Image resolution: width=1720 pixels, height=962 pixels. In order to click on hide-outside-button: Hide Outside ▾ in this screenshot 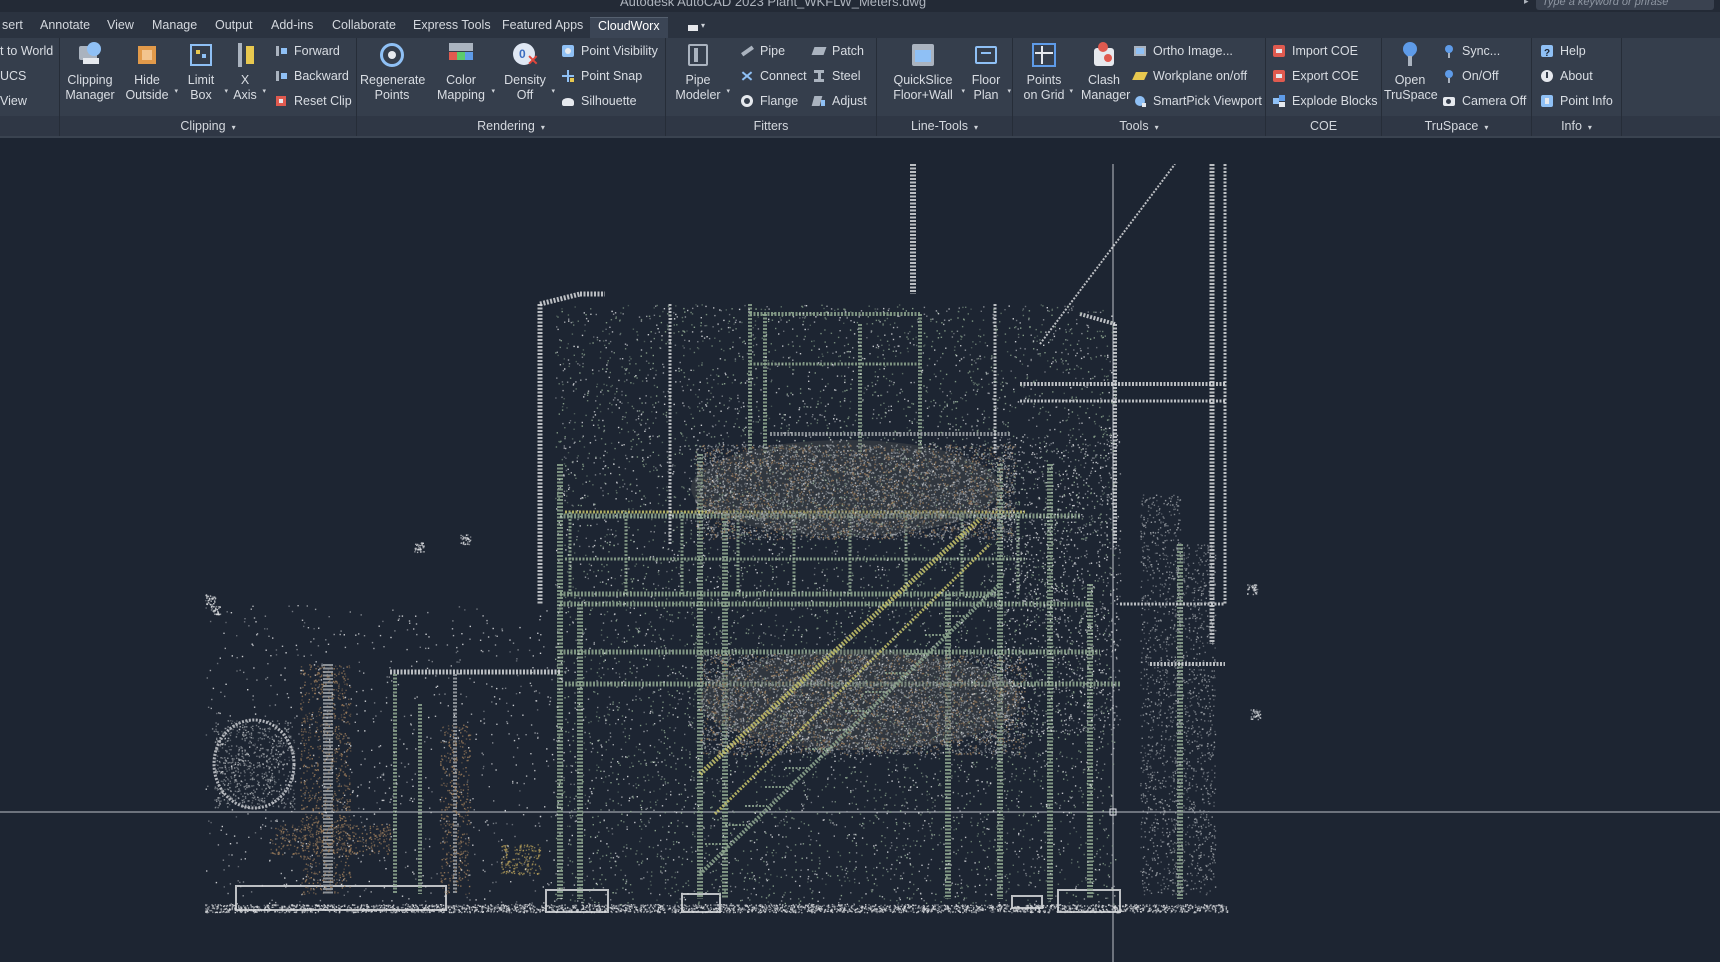, I will do `click(147, 71)`.